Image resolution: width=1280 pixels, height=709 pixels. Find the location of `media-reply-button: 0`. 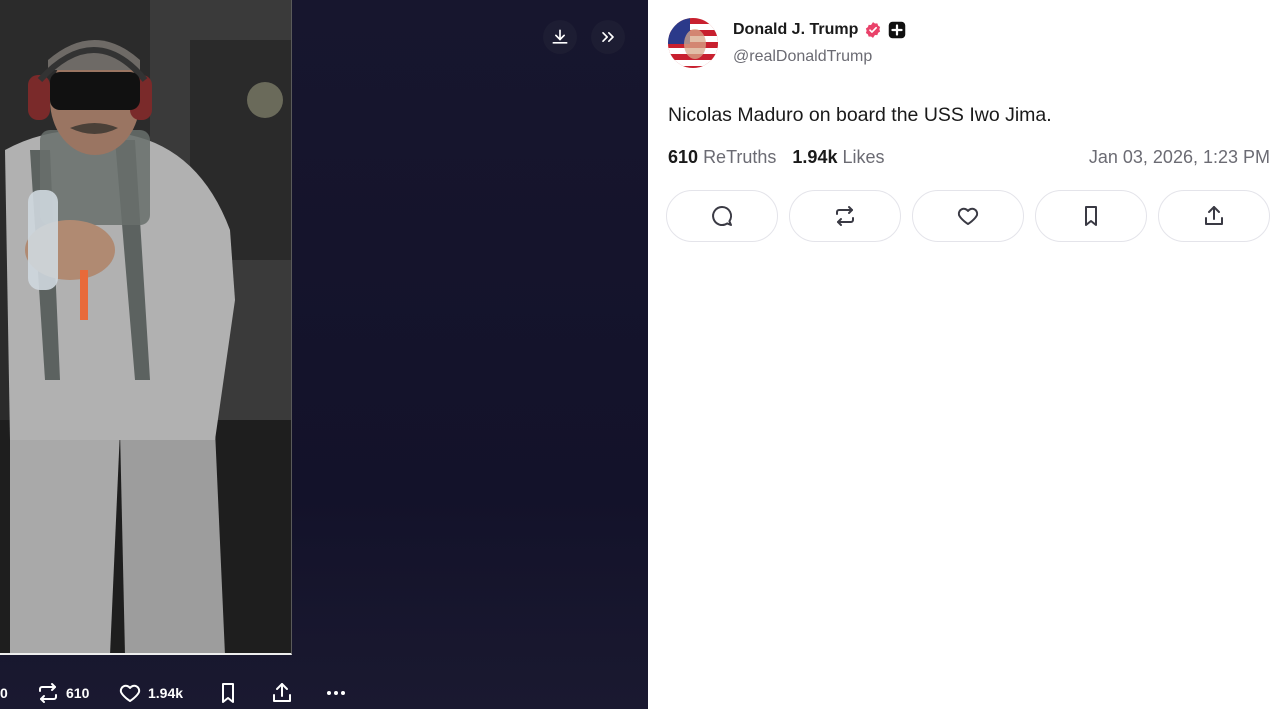

media-reply-button: 0 is located at coordinates (4, 693).